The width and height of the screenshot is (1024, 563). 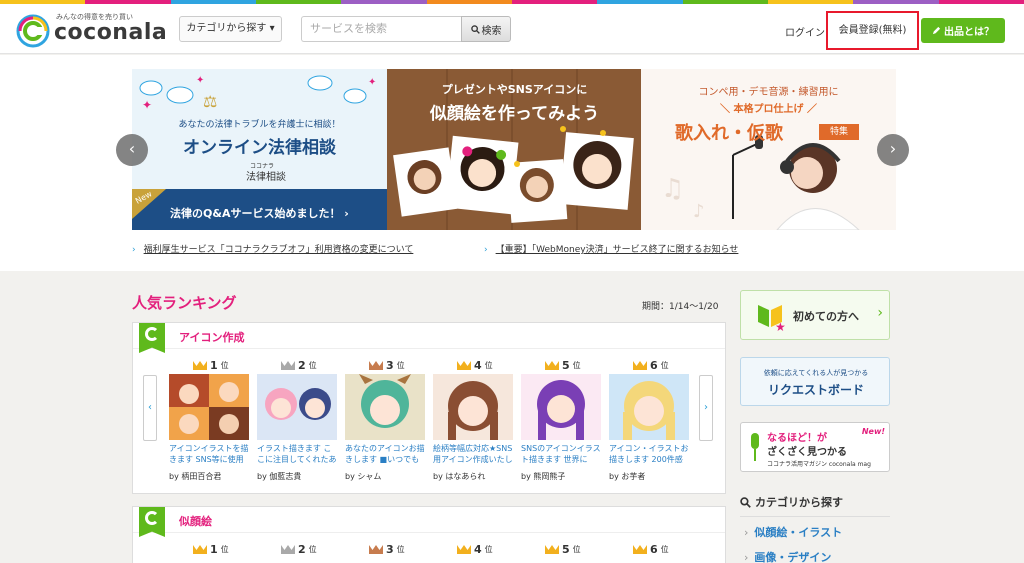 I want to click on sell-guide-label: 出品とは？, so click(x=969, y=32).